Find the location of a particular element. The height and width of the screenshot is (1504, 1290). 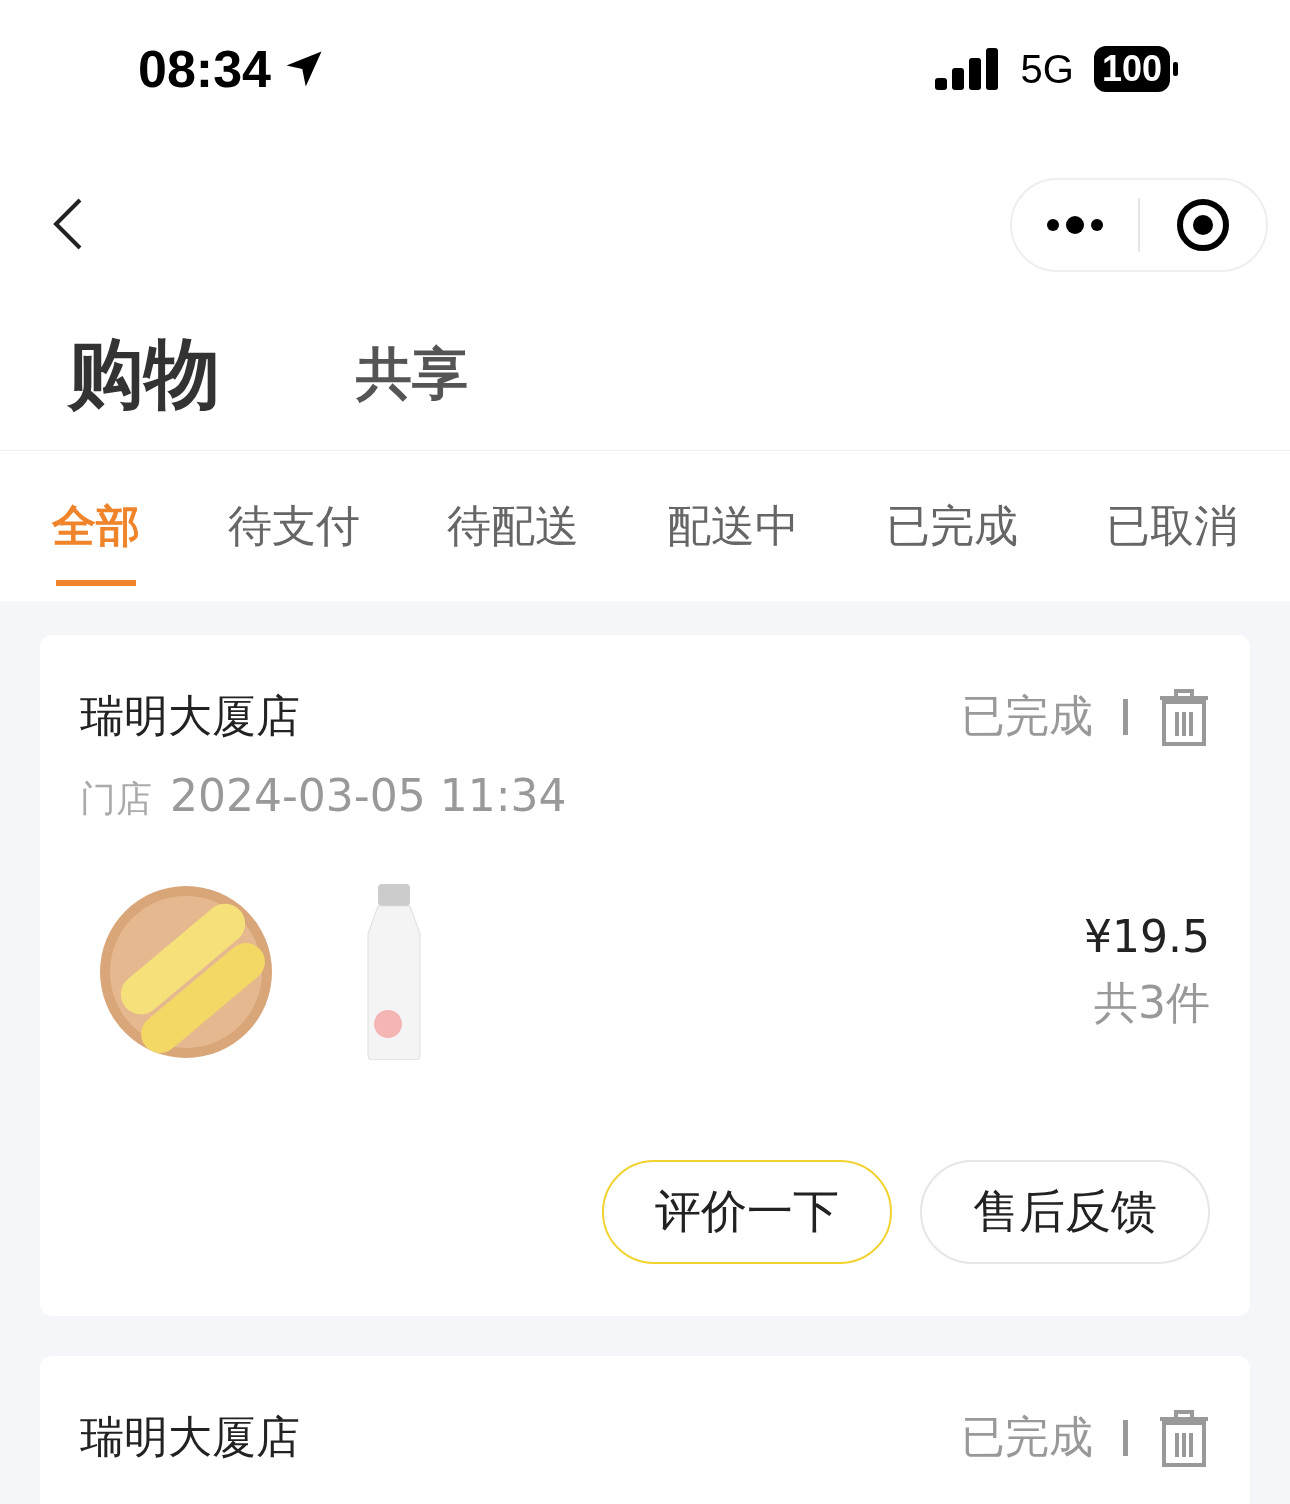

network-label: 5G is located at coordinates (1047, 69).